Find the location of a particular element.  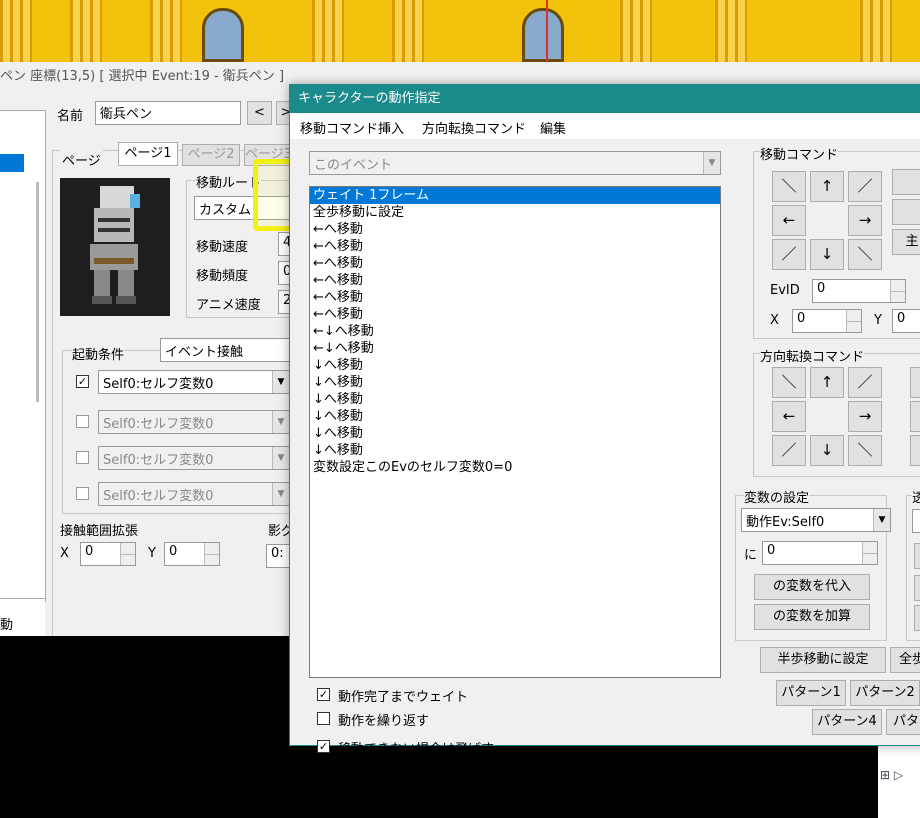

contact-y-spinner is located at coordinates (211, 554).